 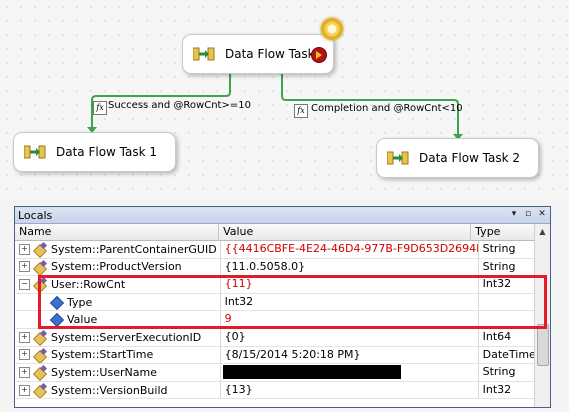 I want to click on variable-name: System::ParentContainerGUID, so click(x=134, y=249).